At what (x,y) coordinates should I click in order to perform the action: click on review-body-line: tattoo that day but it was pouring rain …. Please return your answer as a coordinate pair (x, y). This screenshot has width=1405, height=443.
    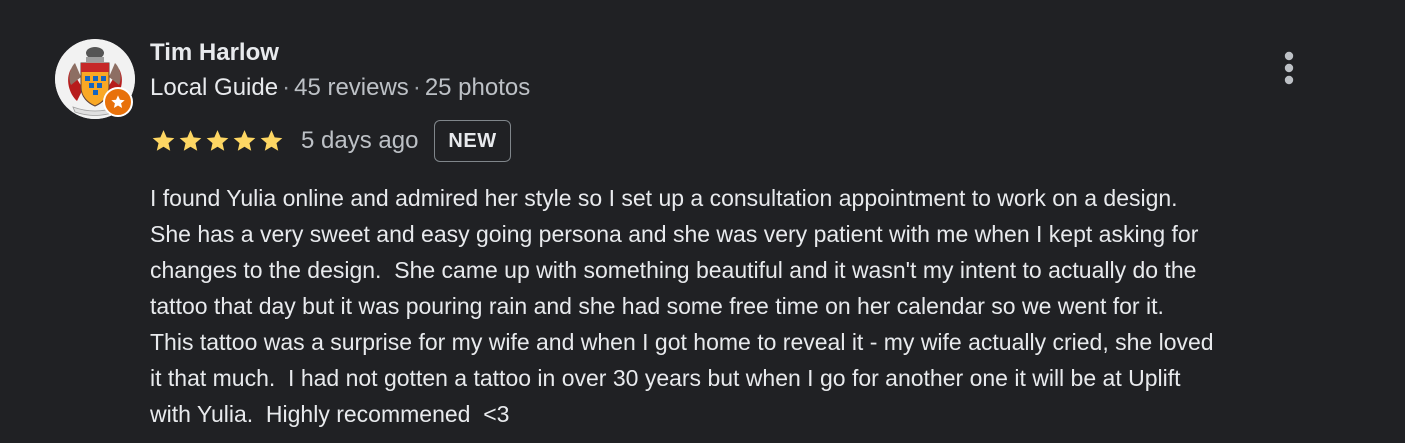
    Looking at the image, I should click on (657, 306).